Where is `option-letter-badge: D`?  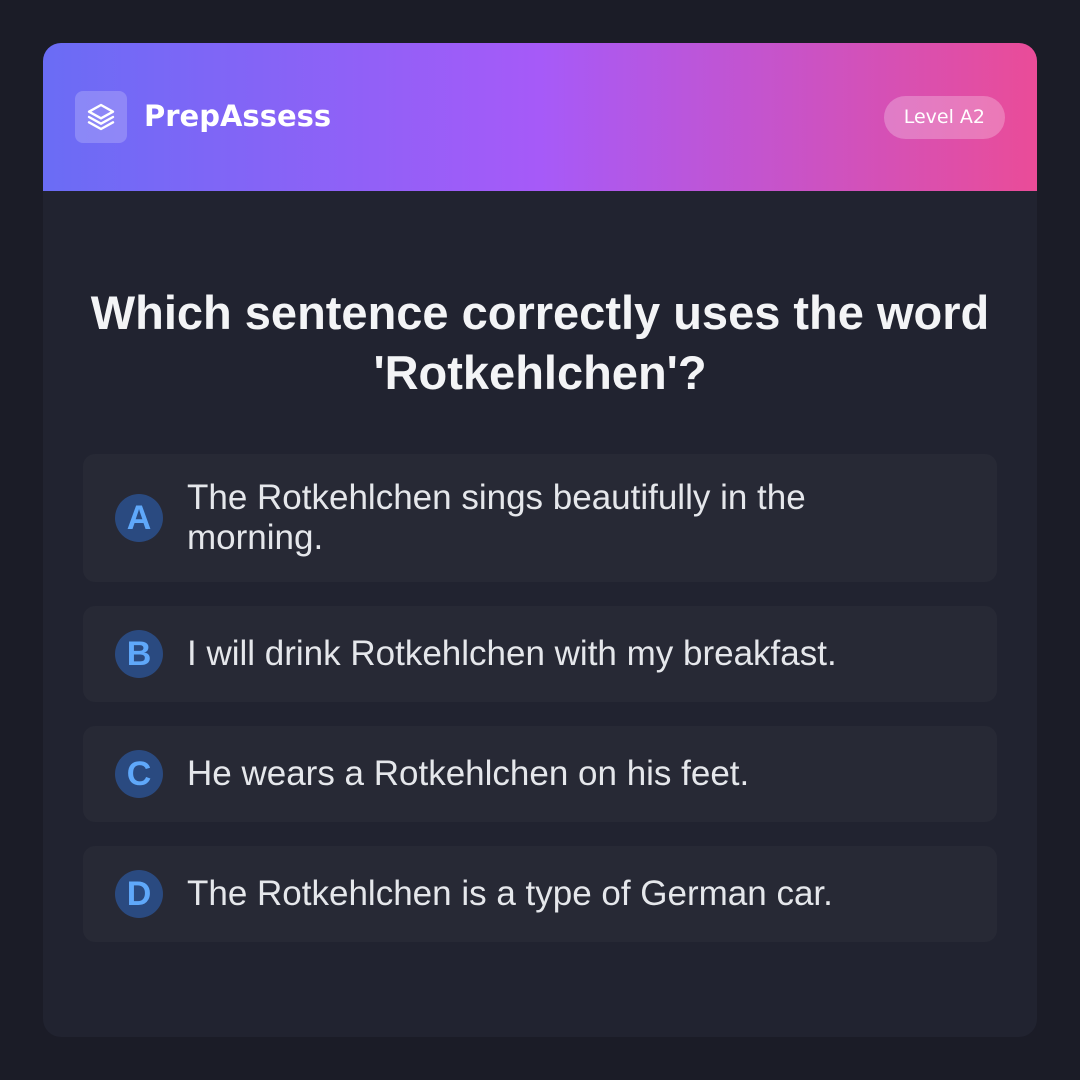 option-letter-badge: D is located at coordinates (139, 894).